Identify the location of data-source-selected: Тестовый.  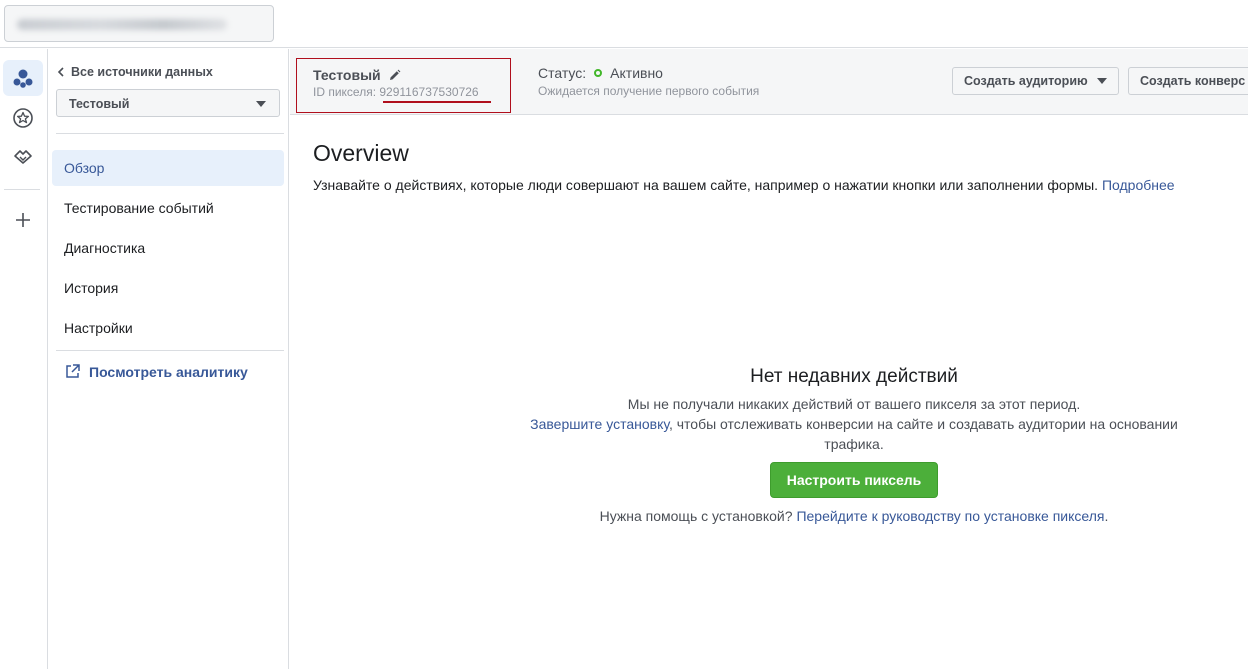
(99, 104).